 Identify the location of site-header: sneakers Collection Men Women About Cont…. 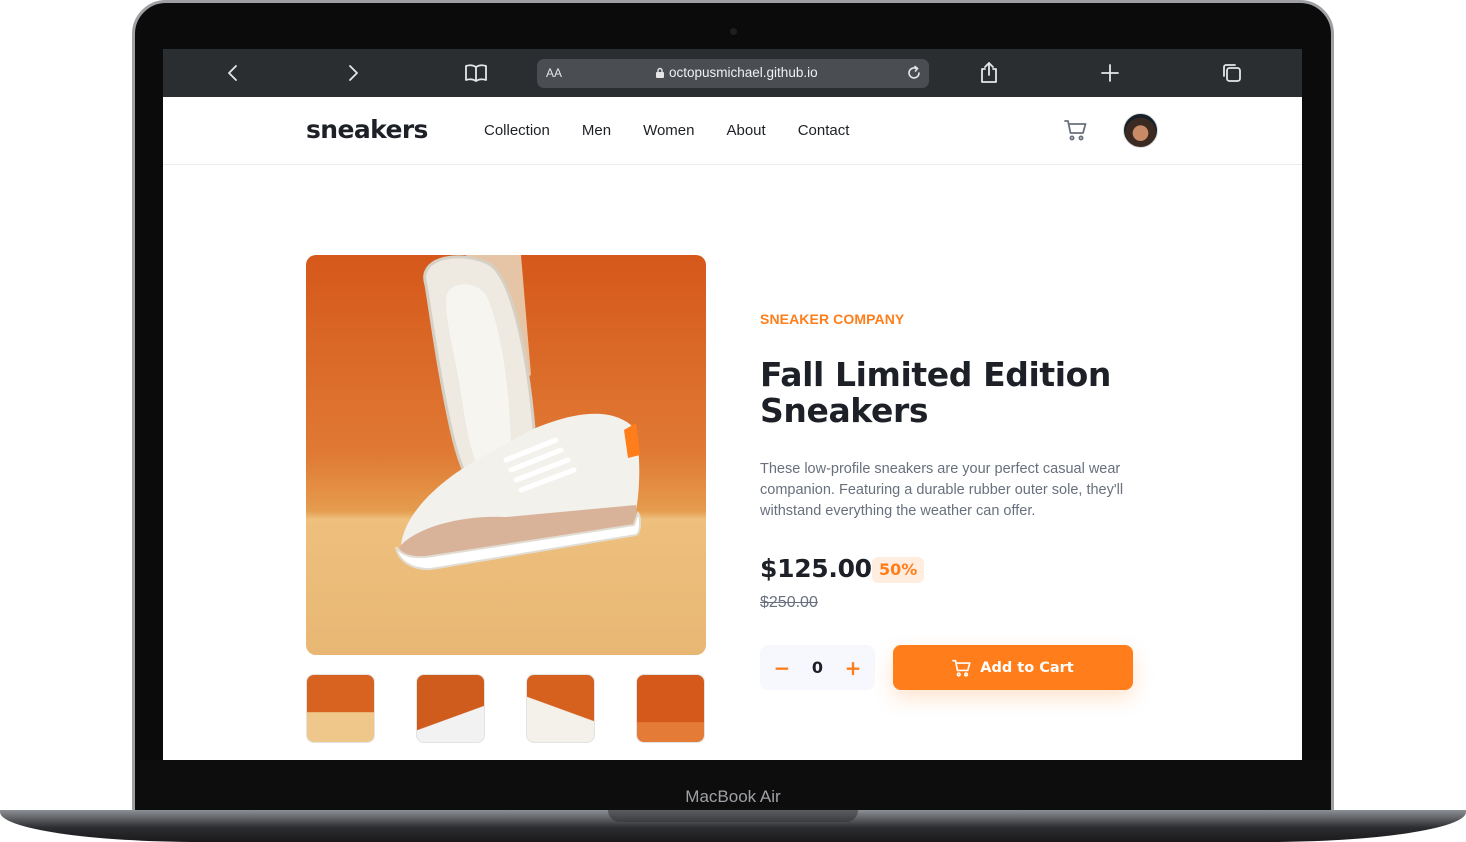
(732, 131).